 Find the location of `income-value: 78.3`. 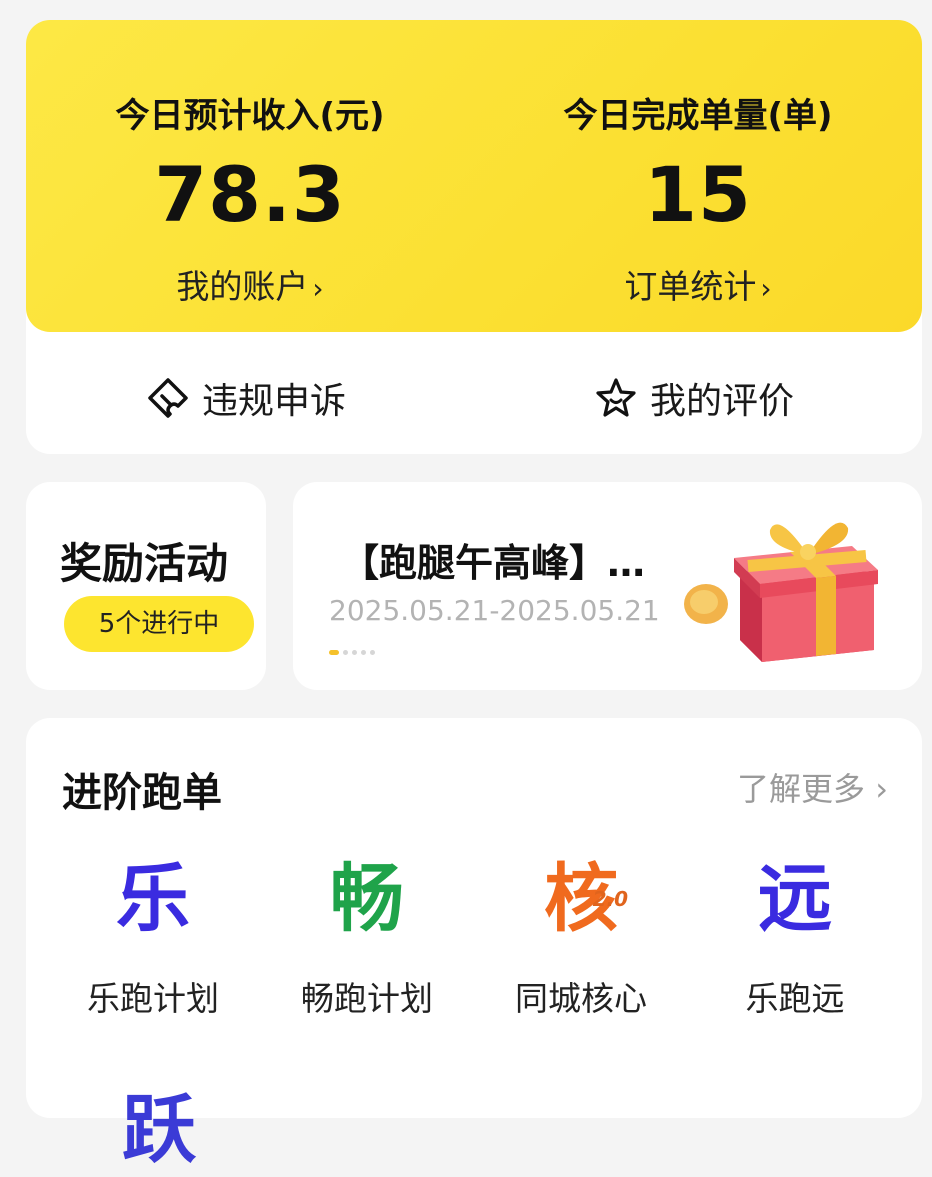

income-value: 78.3 is located at coordinates (250, 194).